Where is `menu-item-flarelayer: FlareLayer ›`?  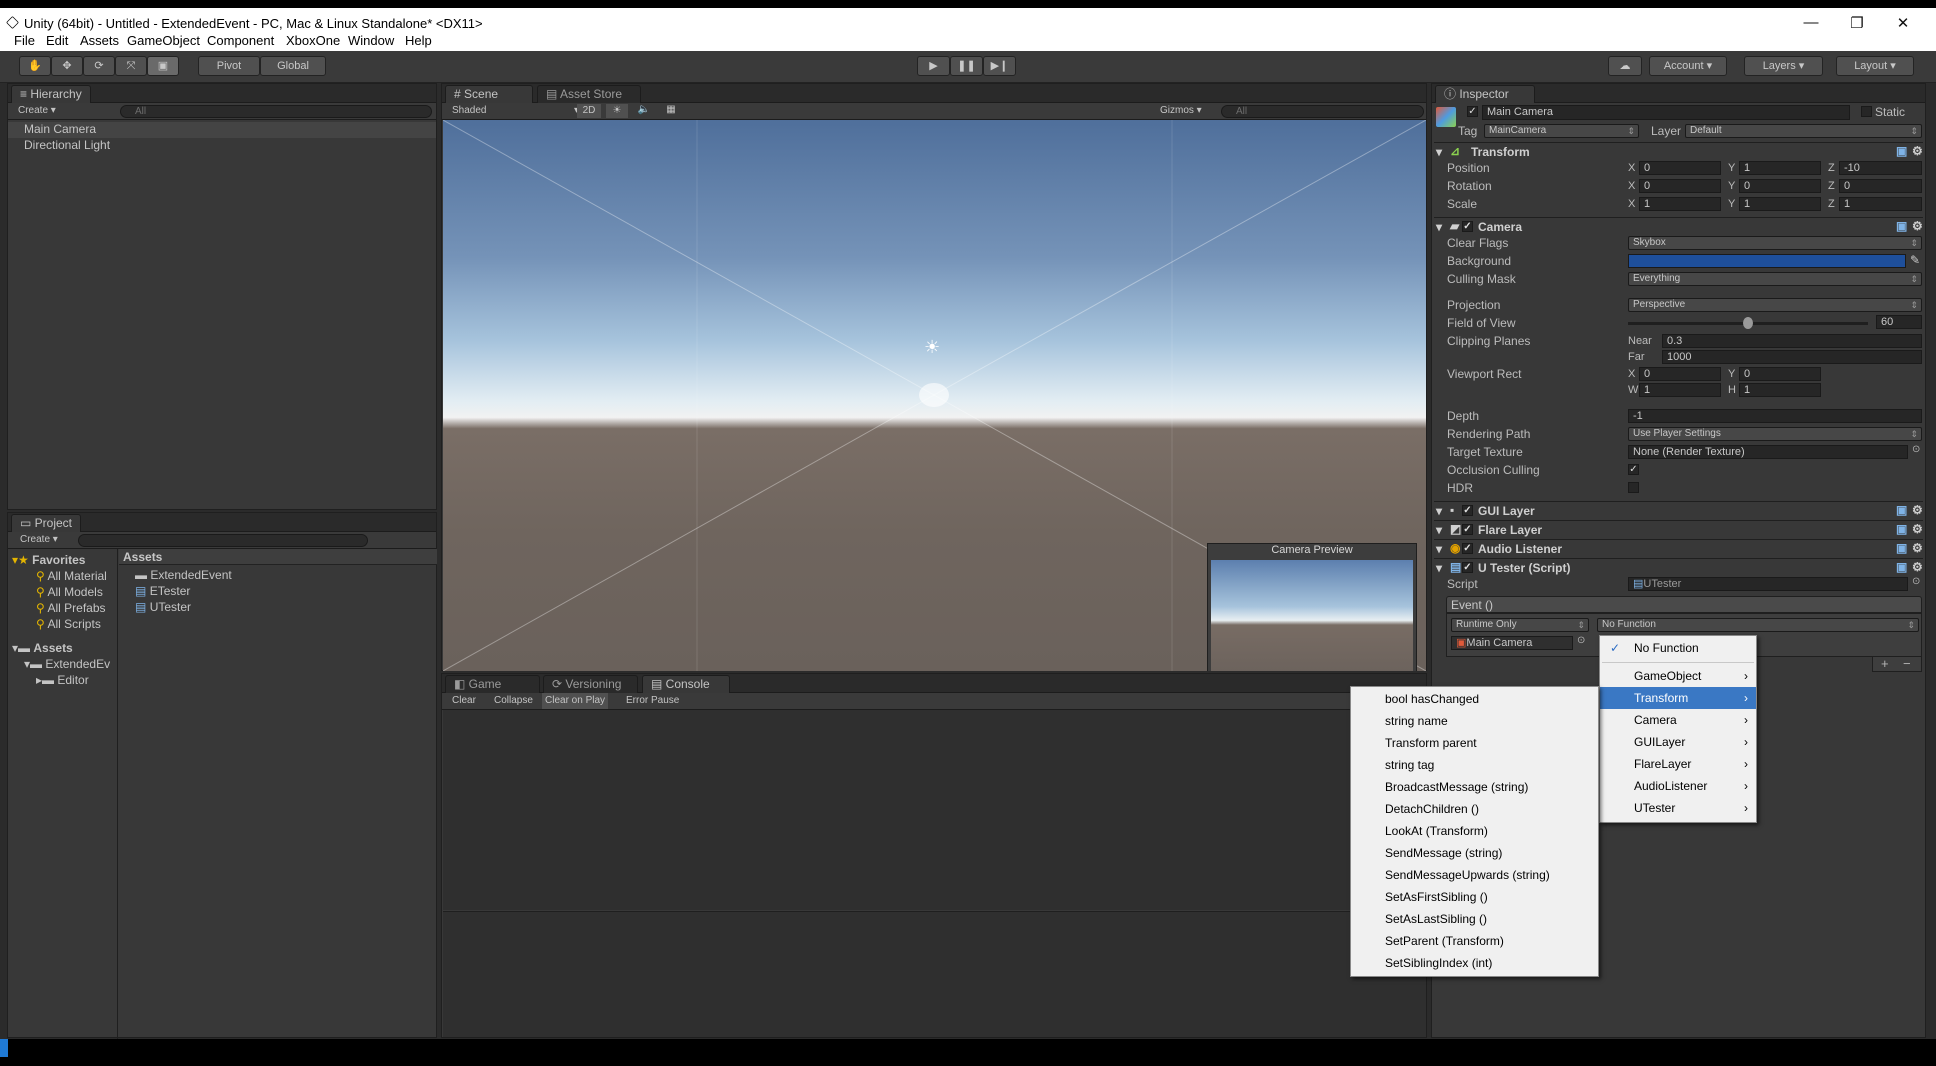 menu-item-flarelayer: FlareLayer › is located at coordinates (1678, 764).